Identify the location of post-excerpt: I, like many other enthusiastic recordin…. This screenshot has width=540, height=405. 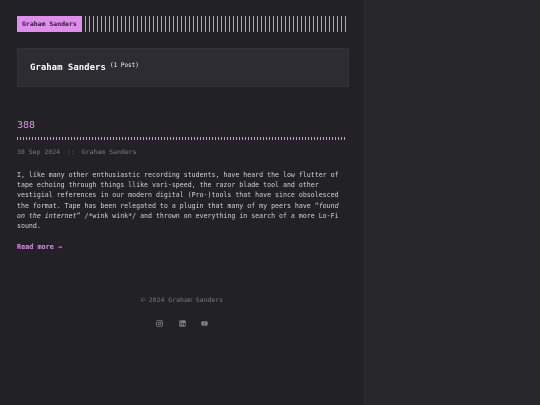
(182, 200).